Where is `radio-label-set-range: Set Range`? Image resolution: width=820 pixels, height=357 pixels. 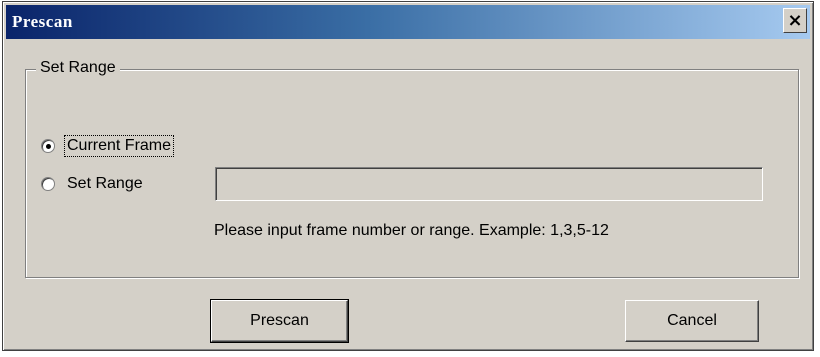 radio-label-set-range: Set Range is located at coordinates (105, 184).